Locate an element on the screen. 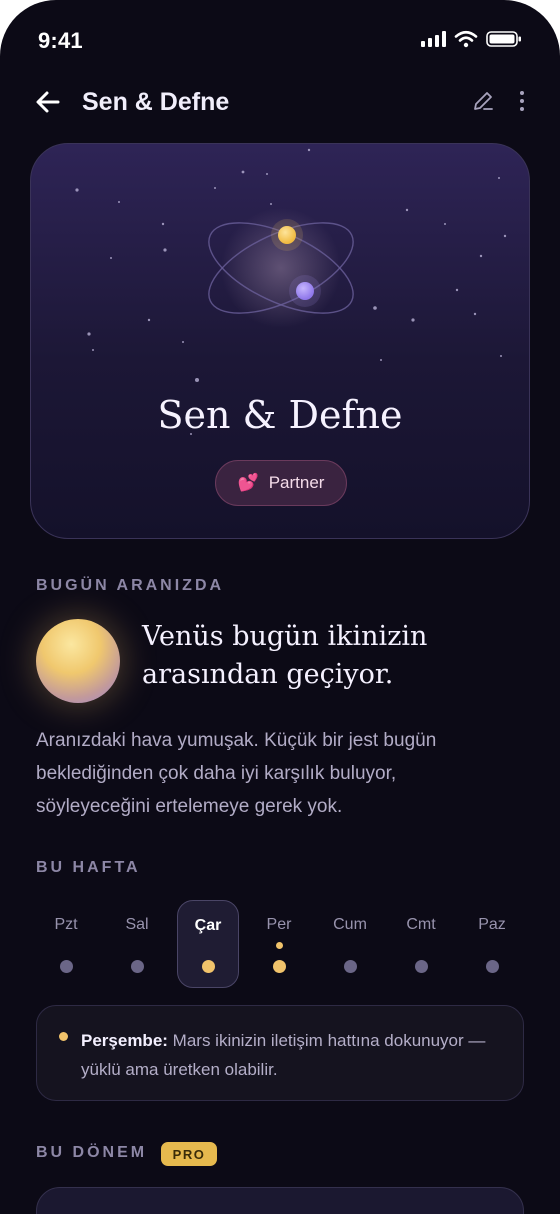 This screenshot has height=1214, width=560. wifi-icon is located at coordinates (466, 39).